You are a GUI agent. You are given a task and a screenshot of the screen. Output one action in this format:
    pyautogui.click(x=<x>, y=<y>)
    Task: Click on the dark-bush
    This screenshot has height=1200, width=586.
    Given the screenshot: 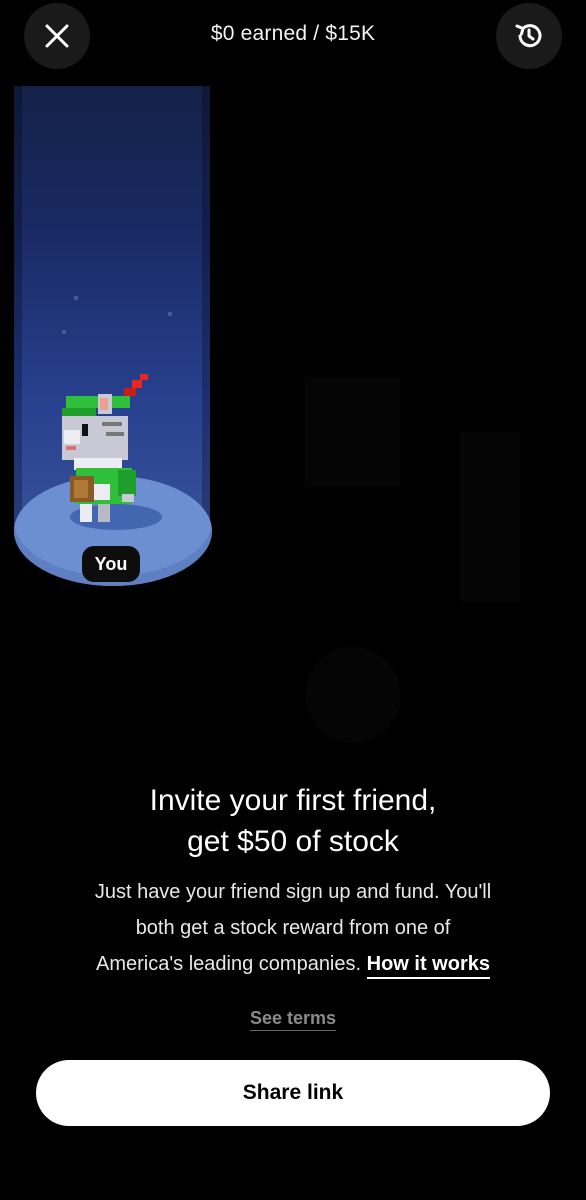 What is the action you would take?
    pyautogui.click(x=353, y=695)
    